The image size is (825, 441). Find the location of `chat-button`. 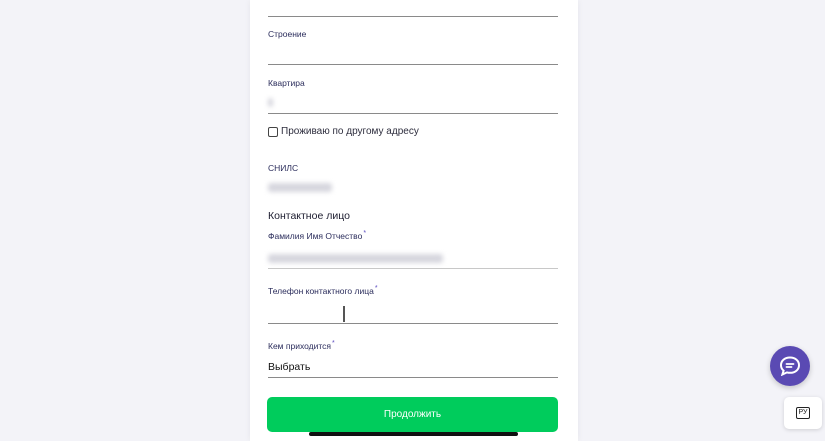

chat-button is located at coordinates (790, 366).